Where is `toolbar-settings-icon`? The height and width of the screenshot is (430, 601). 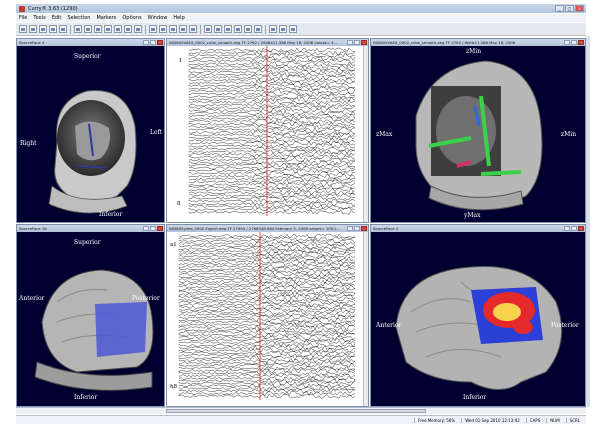
toolbar-settings-icon is located at coordinates (273, 29).